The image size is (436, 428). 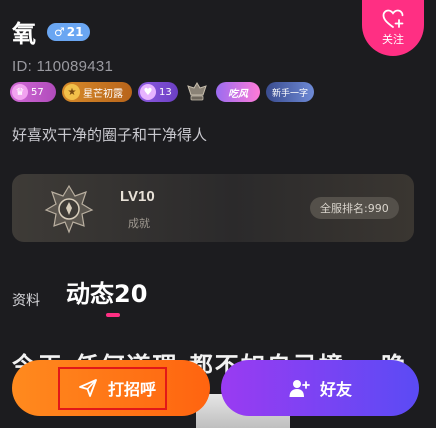 What do you see at coordinates (393, 39) in the screenshot?
I see `follow-label: 关注` at bounding box center [393, 39].